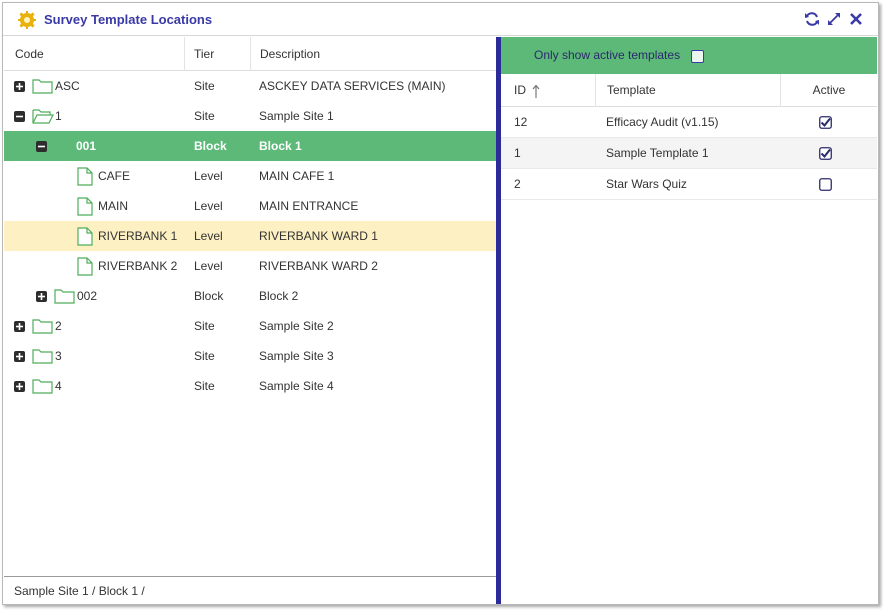 This screenshot has width=883, height=610. Describe the element at coordinates (520, 90) in the screenshot. I see `column-header-id: ID` at that location.